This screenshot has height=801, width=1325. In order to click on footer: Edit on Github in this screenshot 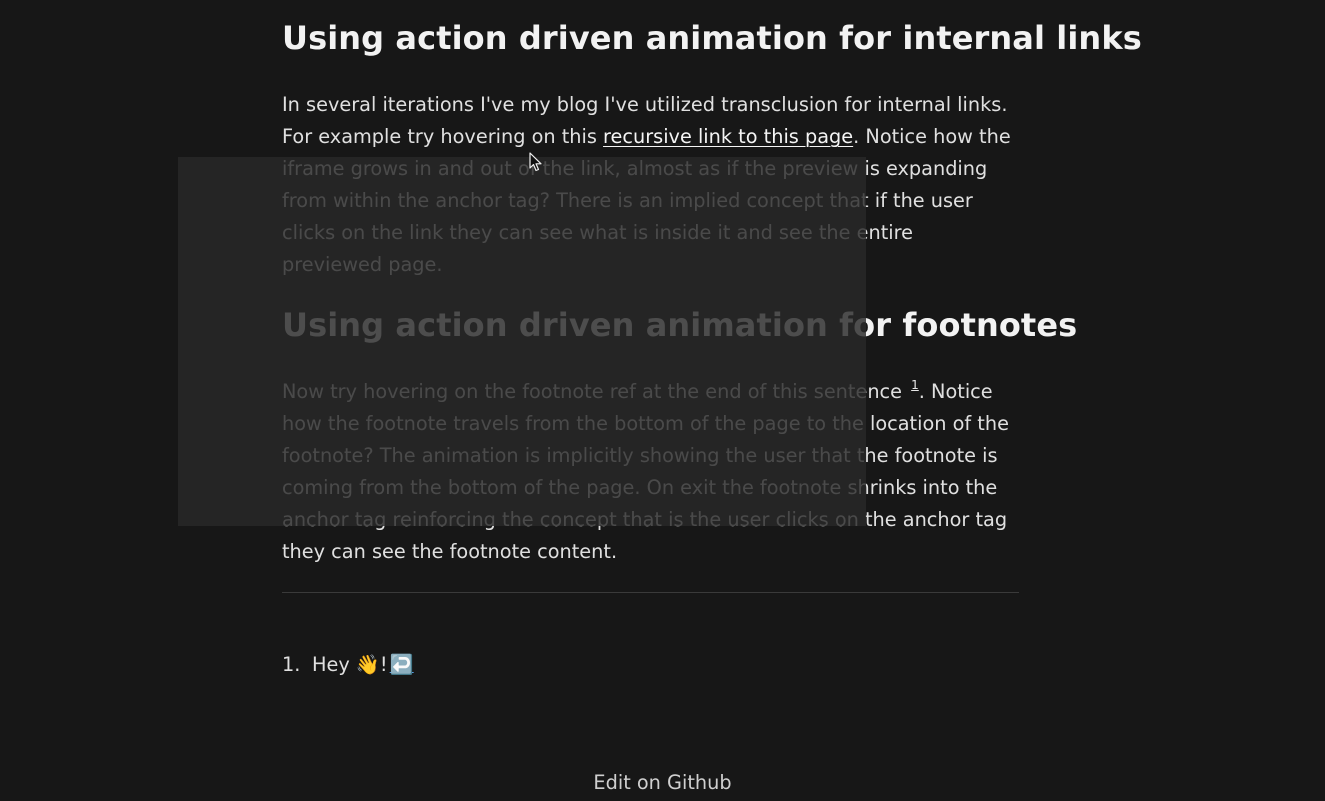, I will do `click(662, 783)`.